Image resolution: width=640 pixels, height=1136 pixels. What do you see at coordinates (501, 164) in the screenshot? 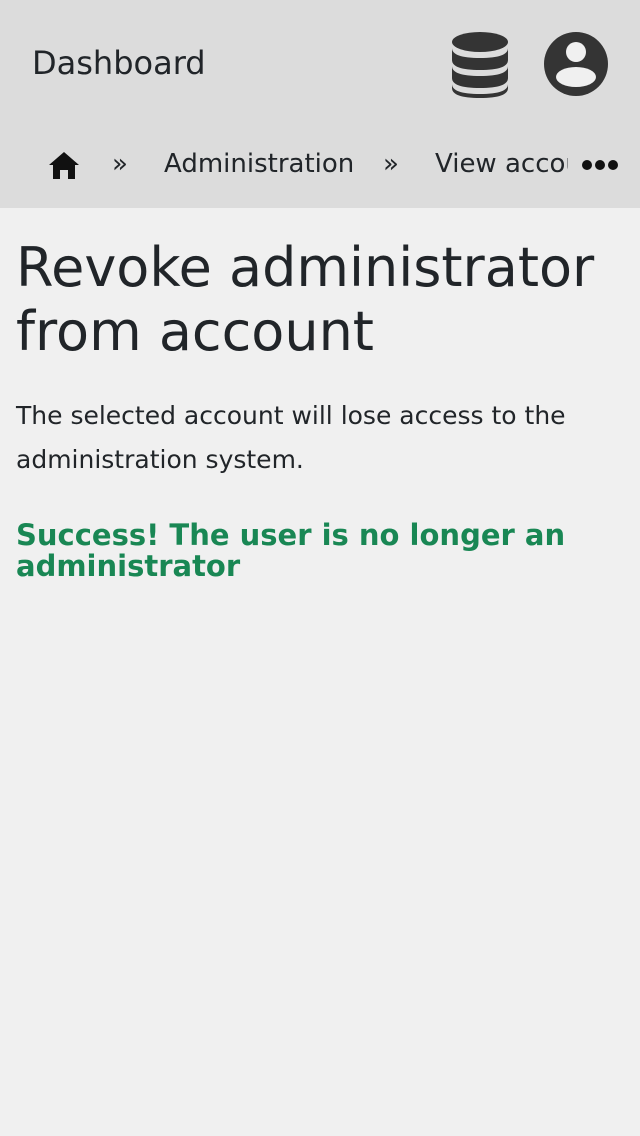
I see `breadcrumb-item-view-account: View account` at bounding box center [501, 164].